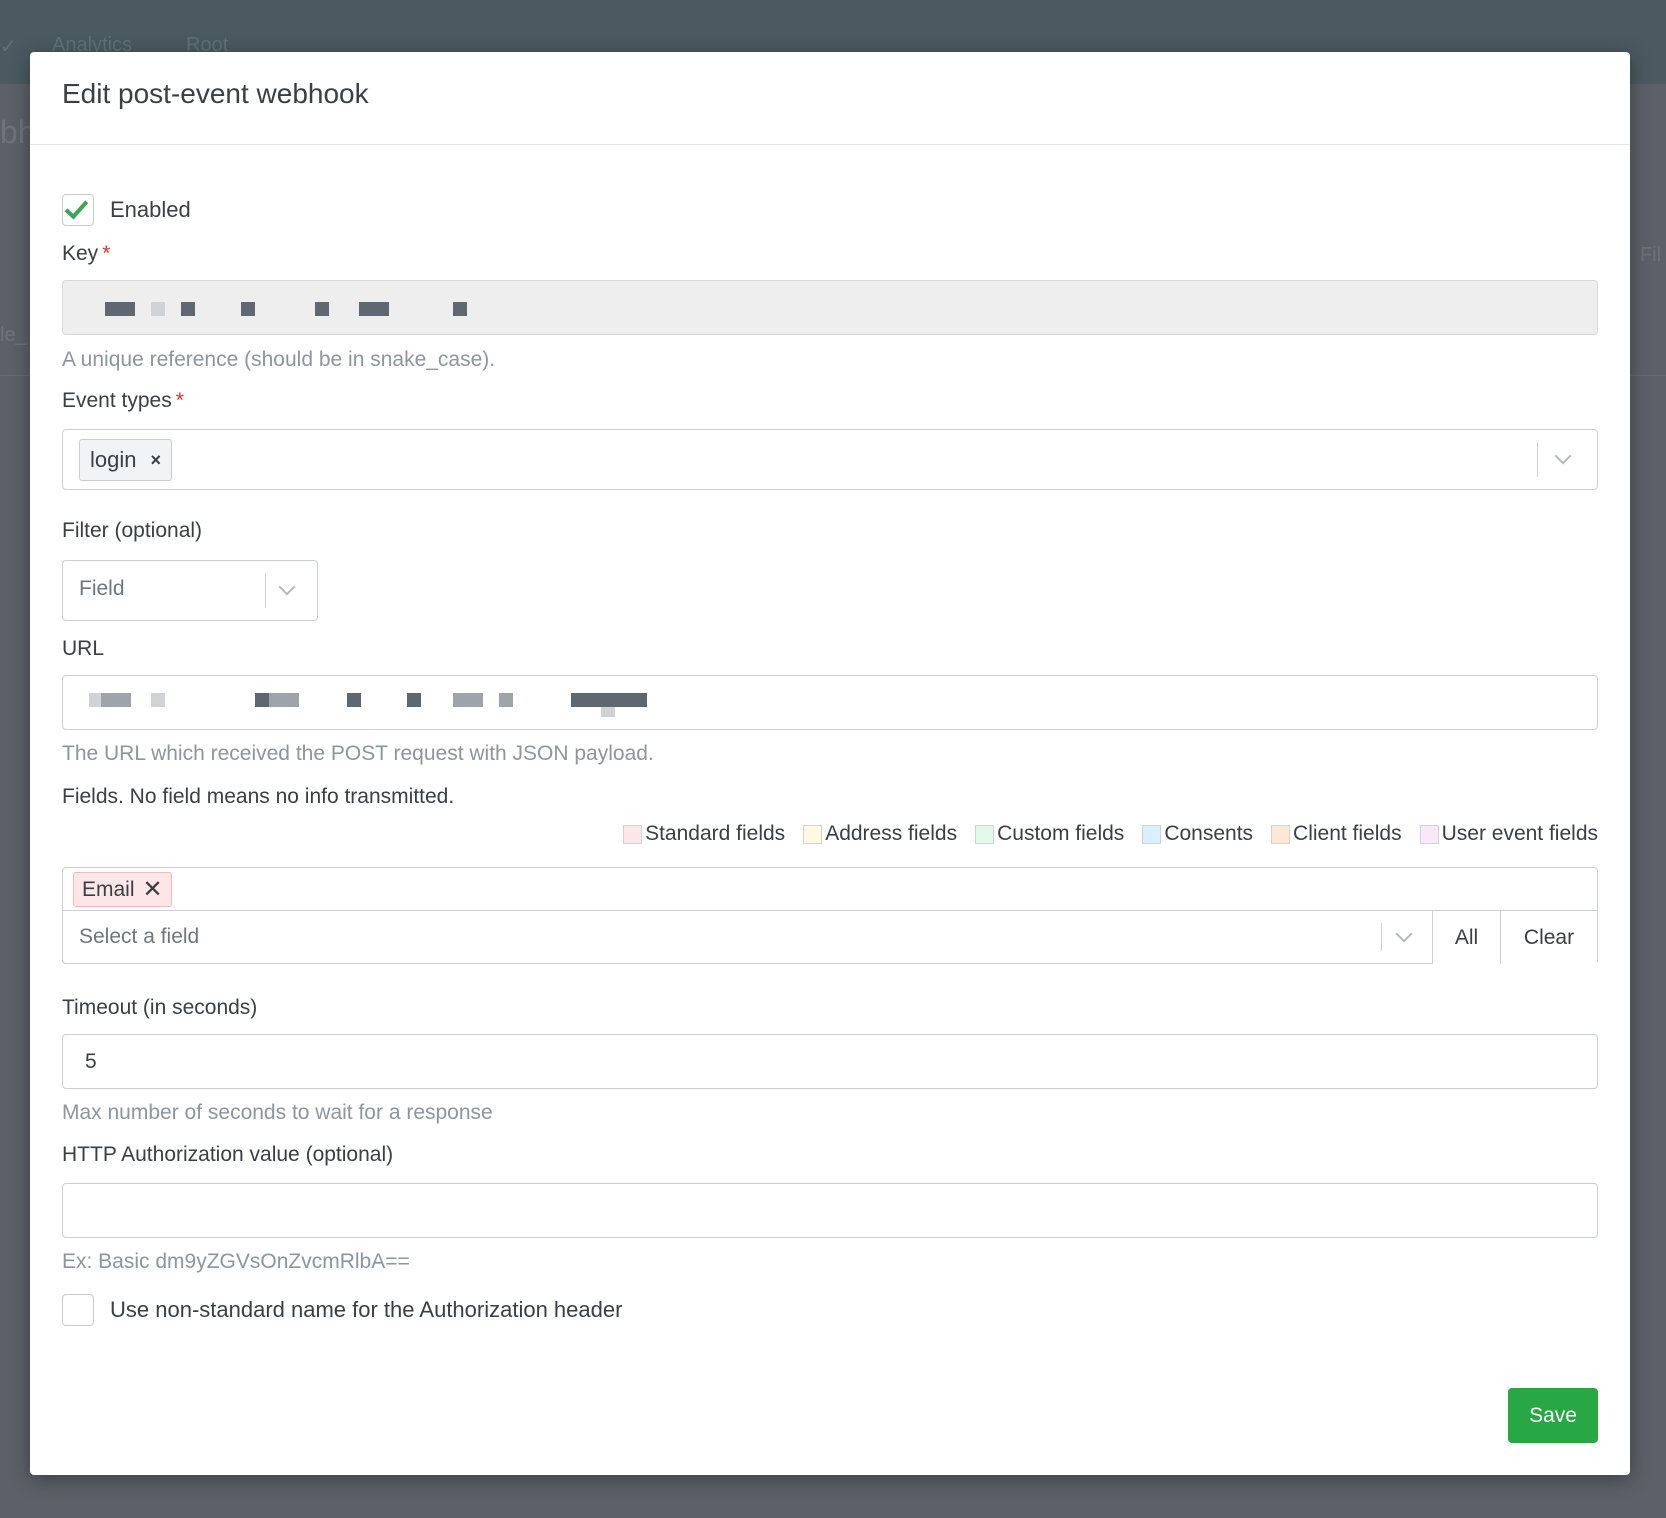 This screenshot has width=1666, height=1518. Describe the element at coordinates (102, 588) in the screenshot. I see `filter-placeholder: Field` at that location.